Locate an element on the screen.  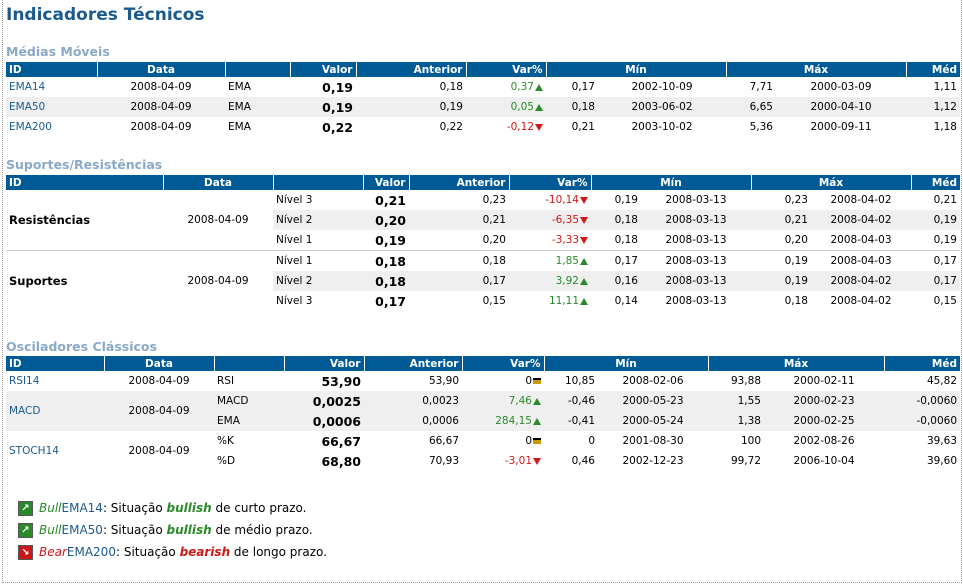
cell-var: 0 is located at coordinates (503, 381).